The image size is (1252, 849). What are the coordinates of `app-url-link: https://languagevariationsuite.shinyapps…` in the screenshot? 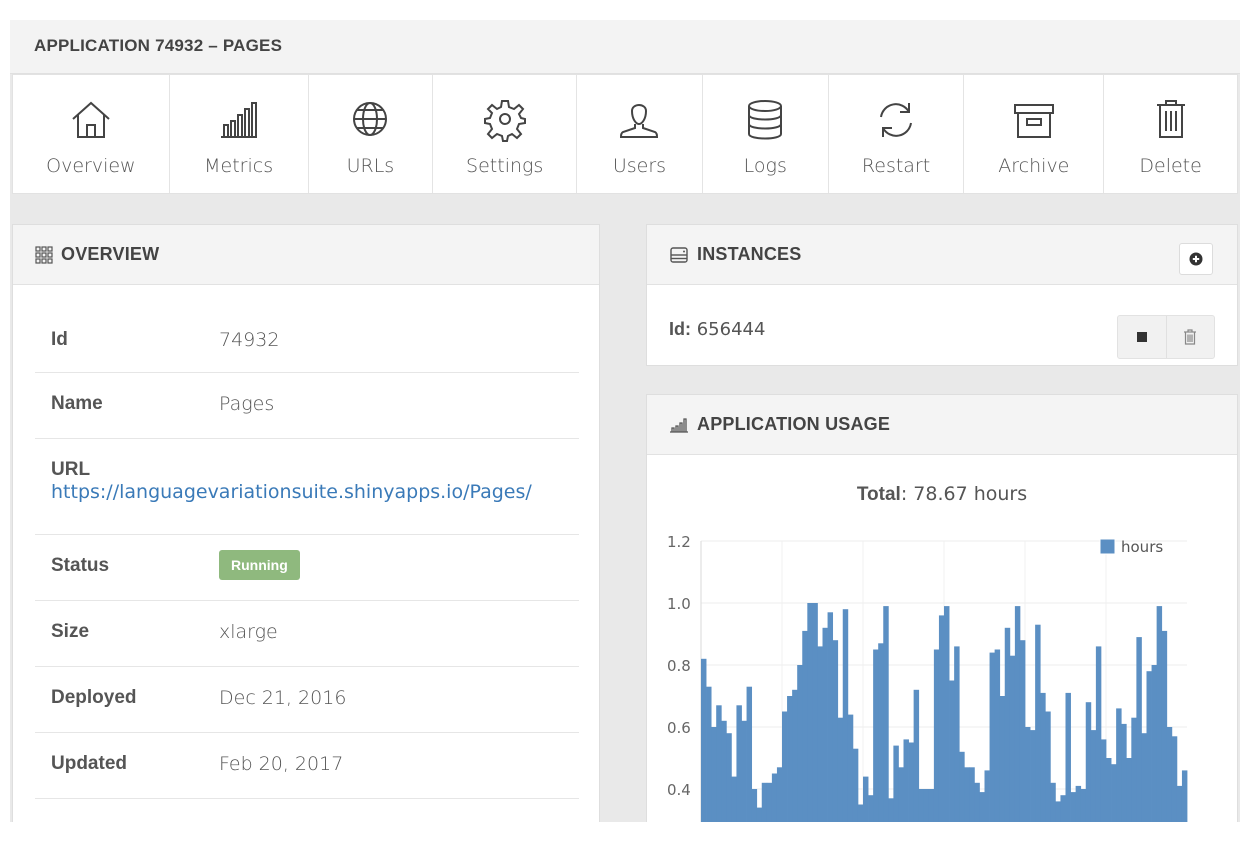 It's located at (291, 492).